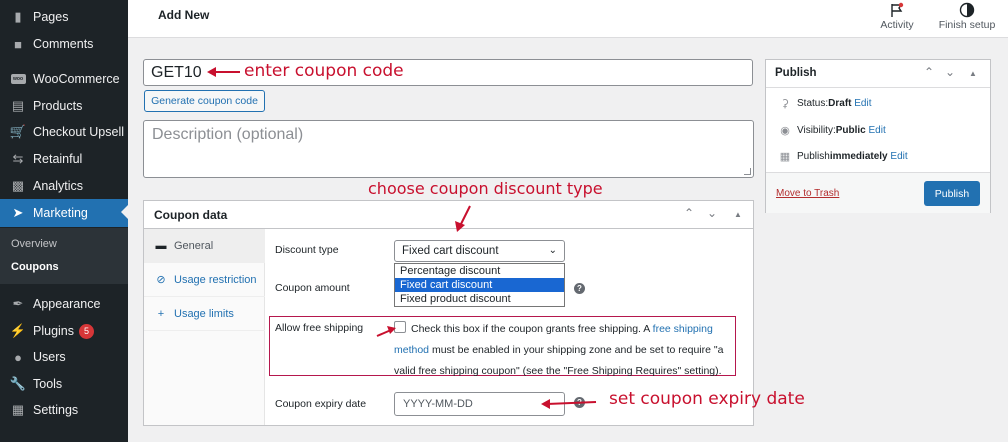 The width and height of the screenshot is (1008, 442). I want to click on visibility-value: Public, so click(850, 130).